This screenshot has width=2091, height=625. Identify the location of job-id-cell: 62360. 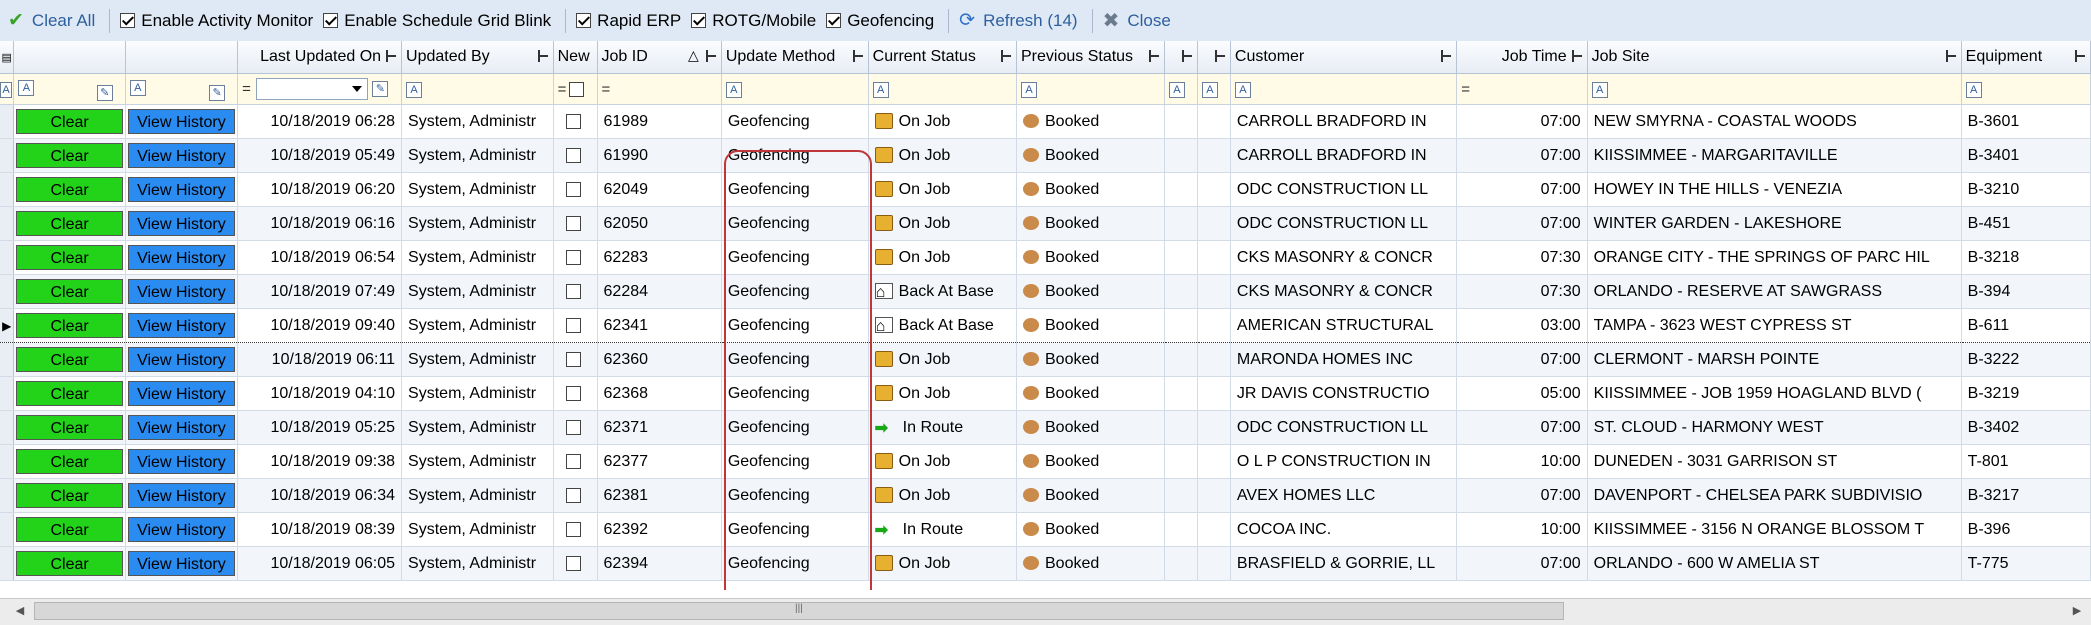
(659, 359).